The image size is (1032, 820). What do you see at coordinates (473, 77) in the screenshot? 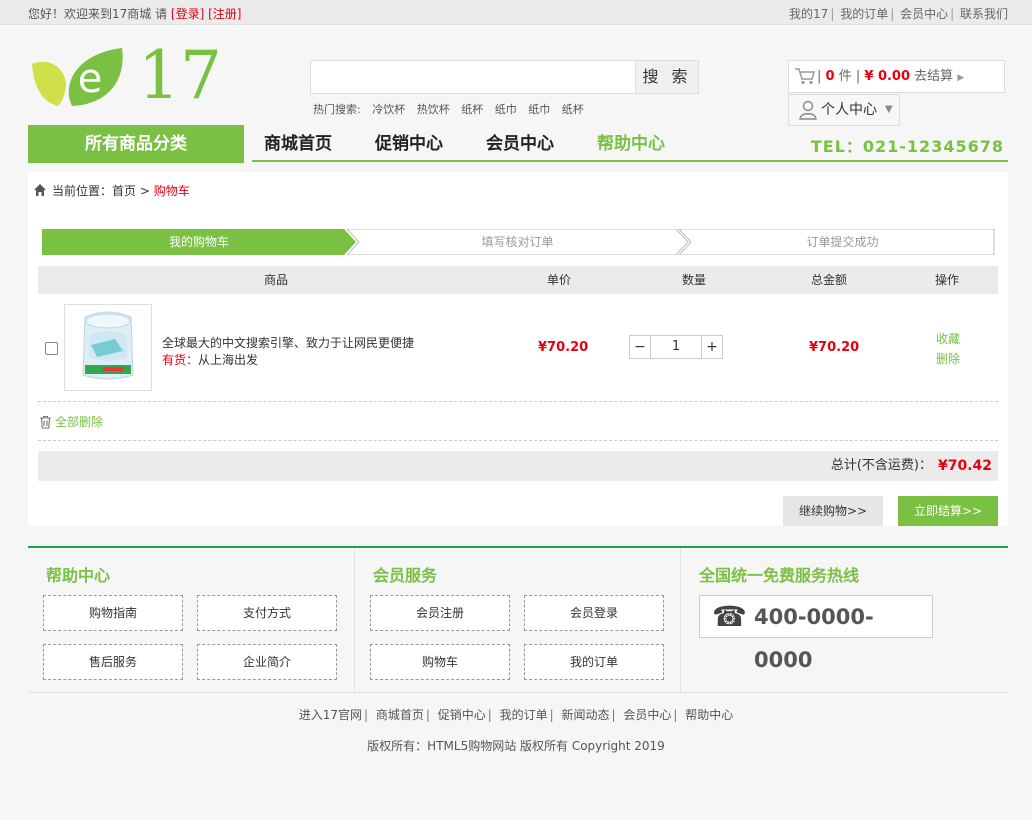
I see `search-input` at bounding box center [473, 77].